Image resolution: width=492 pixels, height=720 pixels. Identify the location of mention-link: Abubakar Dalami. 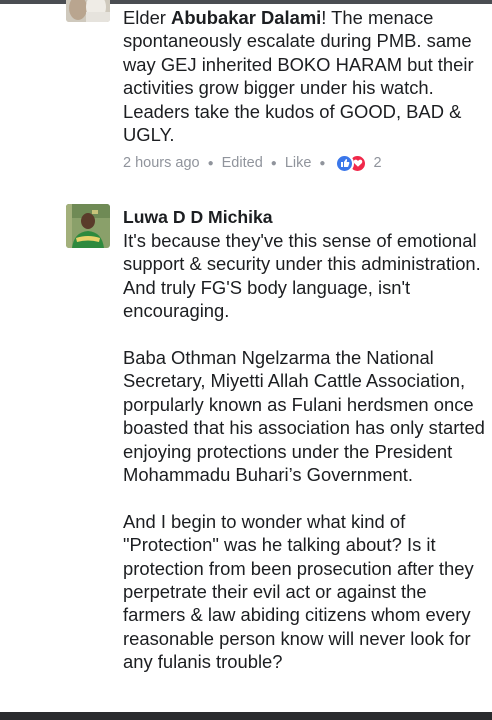
(246, 17).